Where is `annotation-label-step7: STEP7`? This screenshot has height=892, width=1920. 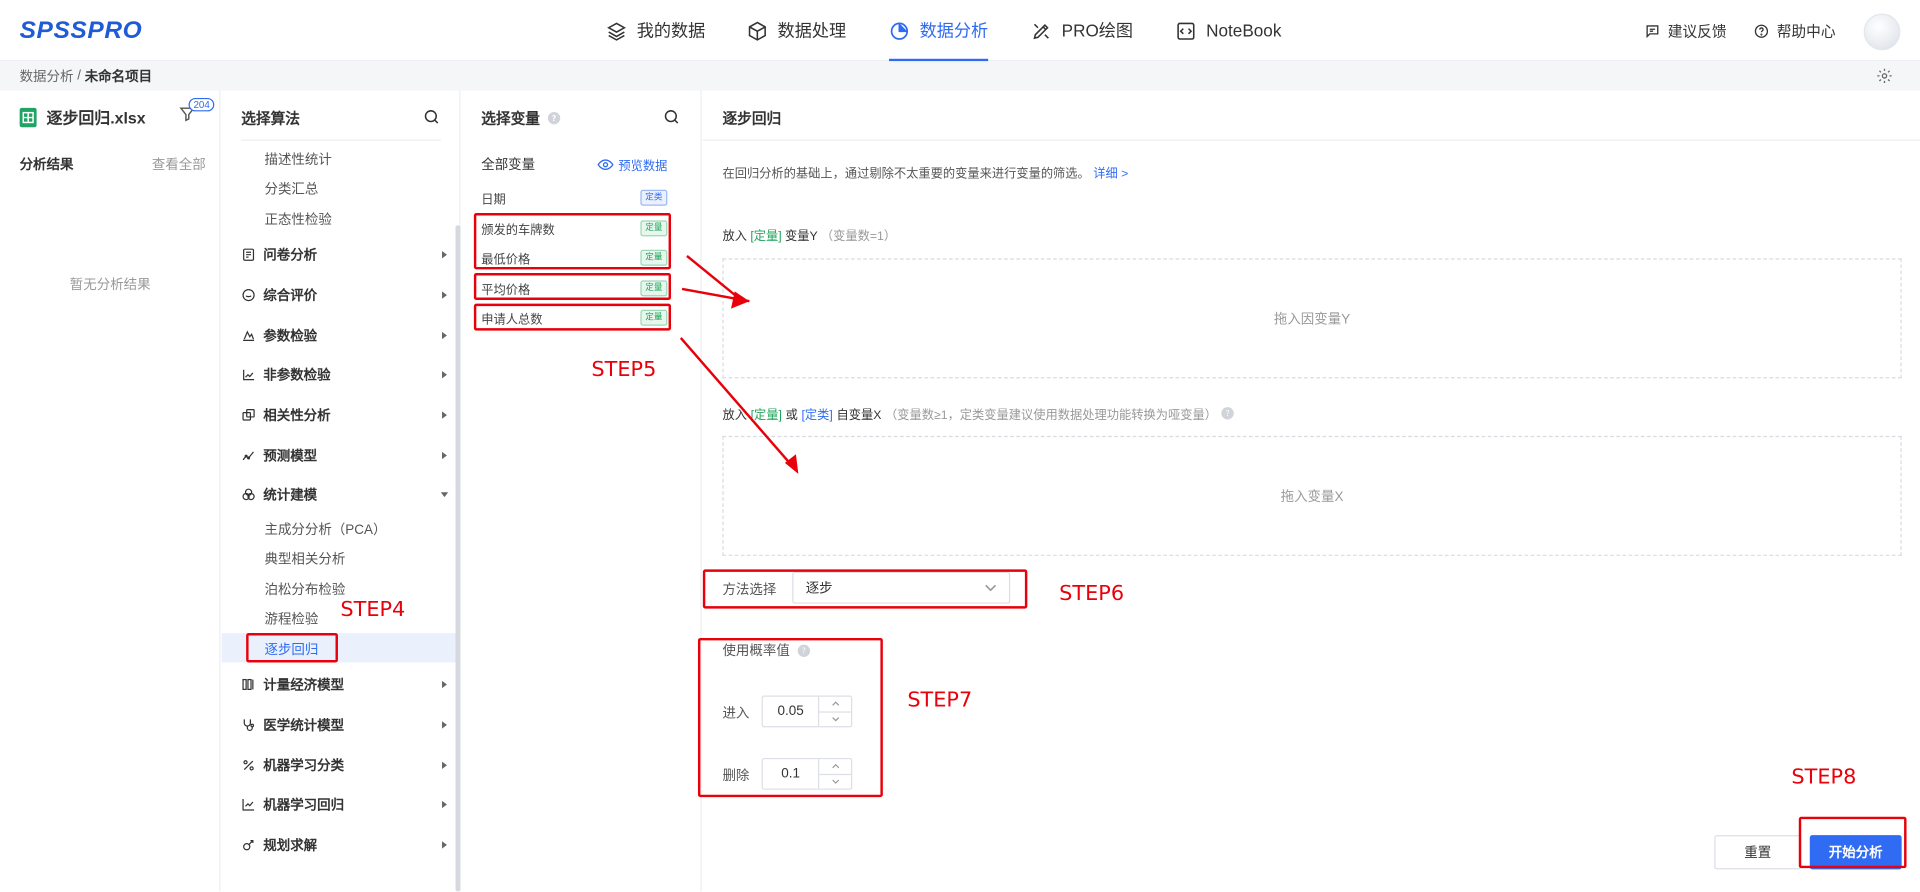 annotation-label-step7: STEP7 is located at coordinates (940, 700).